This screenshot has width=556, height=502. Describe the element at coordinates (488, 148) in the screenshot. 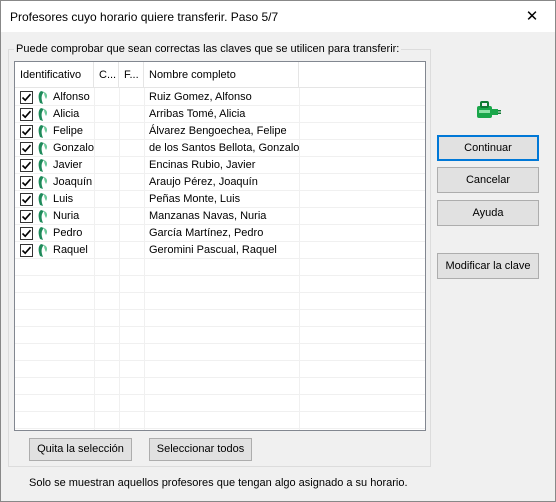

I see `continuar-button: Continuar` at that location.